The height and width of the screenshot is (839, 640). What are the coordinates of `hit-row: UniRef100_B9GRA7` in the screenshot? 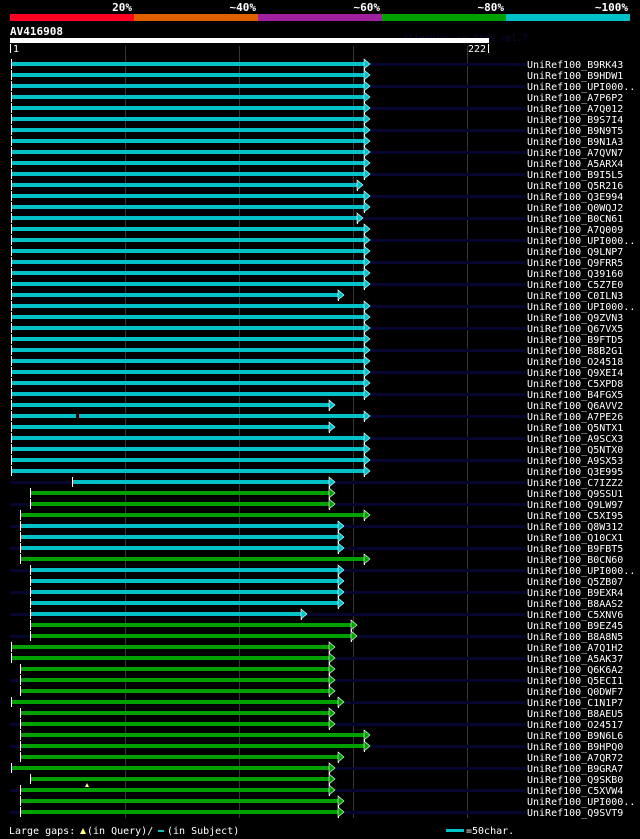 It's located at (316, 768).